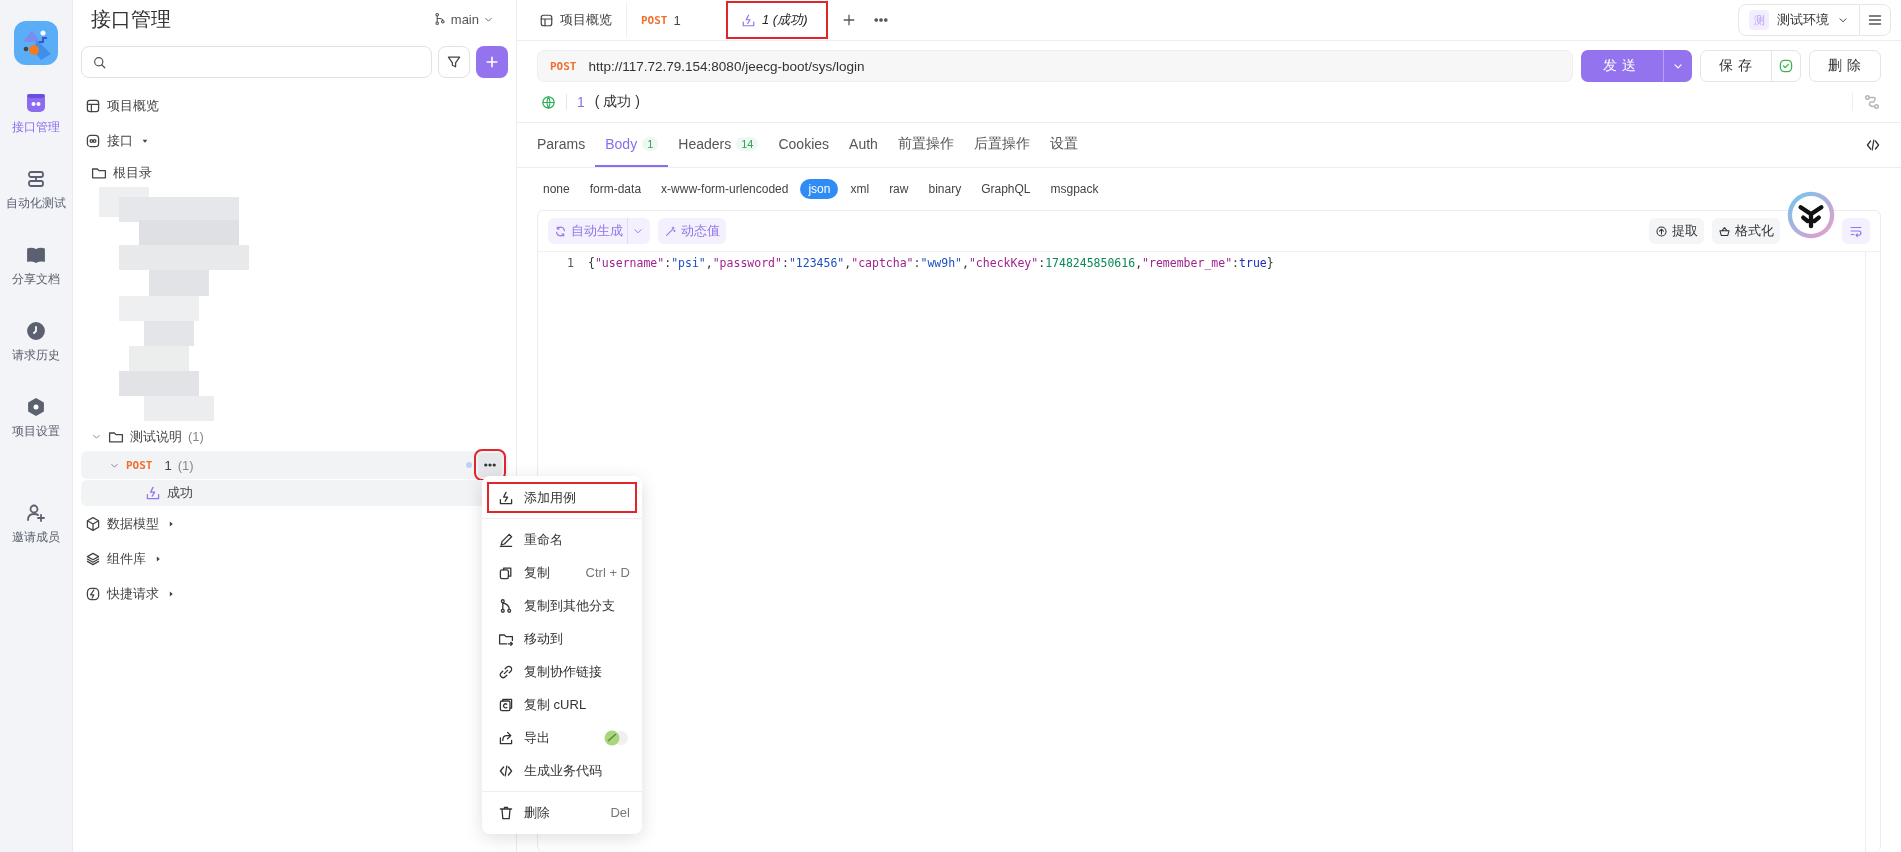 This screenshot has width=1901, height=852. What do you see at coordinates (562, 704) in the screenshot?
I see `menu-item: 复制 cURL` at bounding box center [562, 704].